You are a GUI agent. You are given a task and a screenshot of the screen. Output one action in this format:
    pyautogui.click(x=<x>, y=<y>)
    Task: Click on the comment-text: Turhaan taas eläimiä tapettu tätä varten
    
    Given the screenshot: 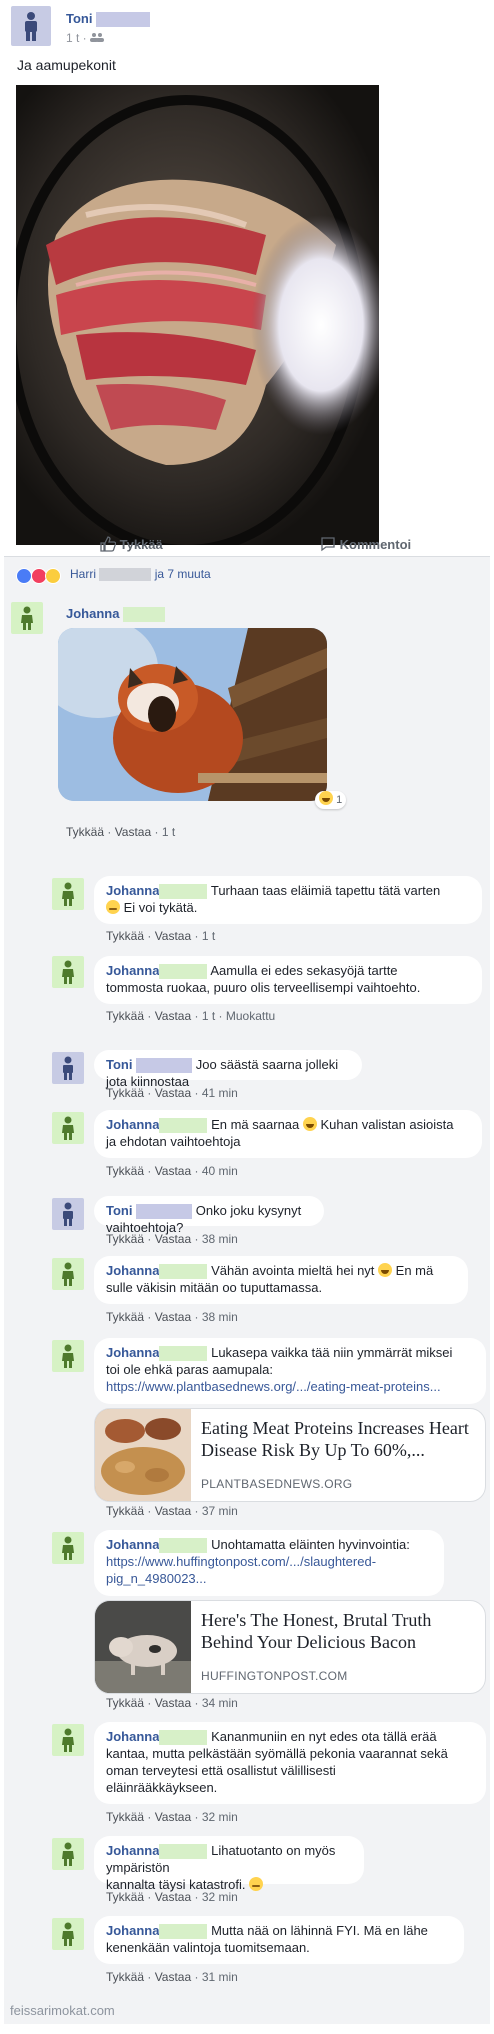 What is the action you would take?
    pyautogui.click(x=325, y=890)
    